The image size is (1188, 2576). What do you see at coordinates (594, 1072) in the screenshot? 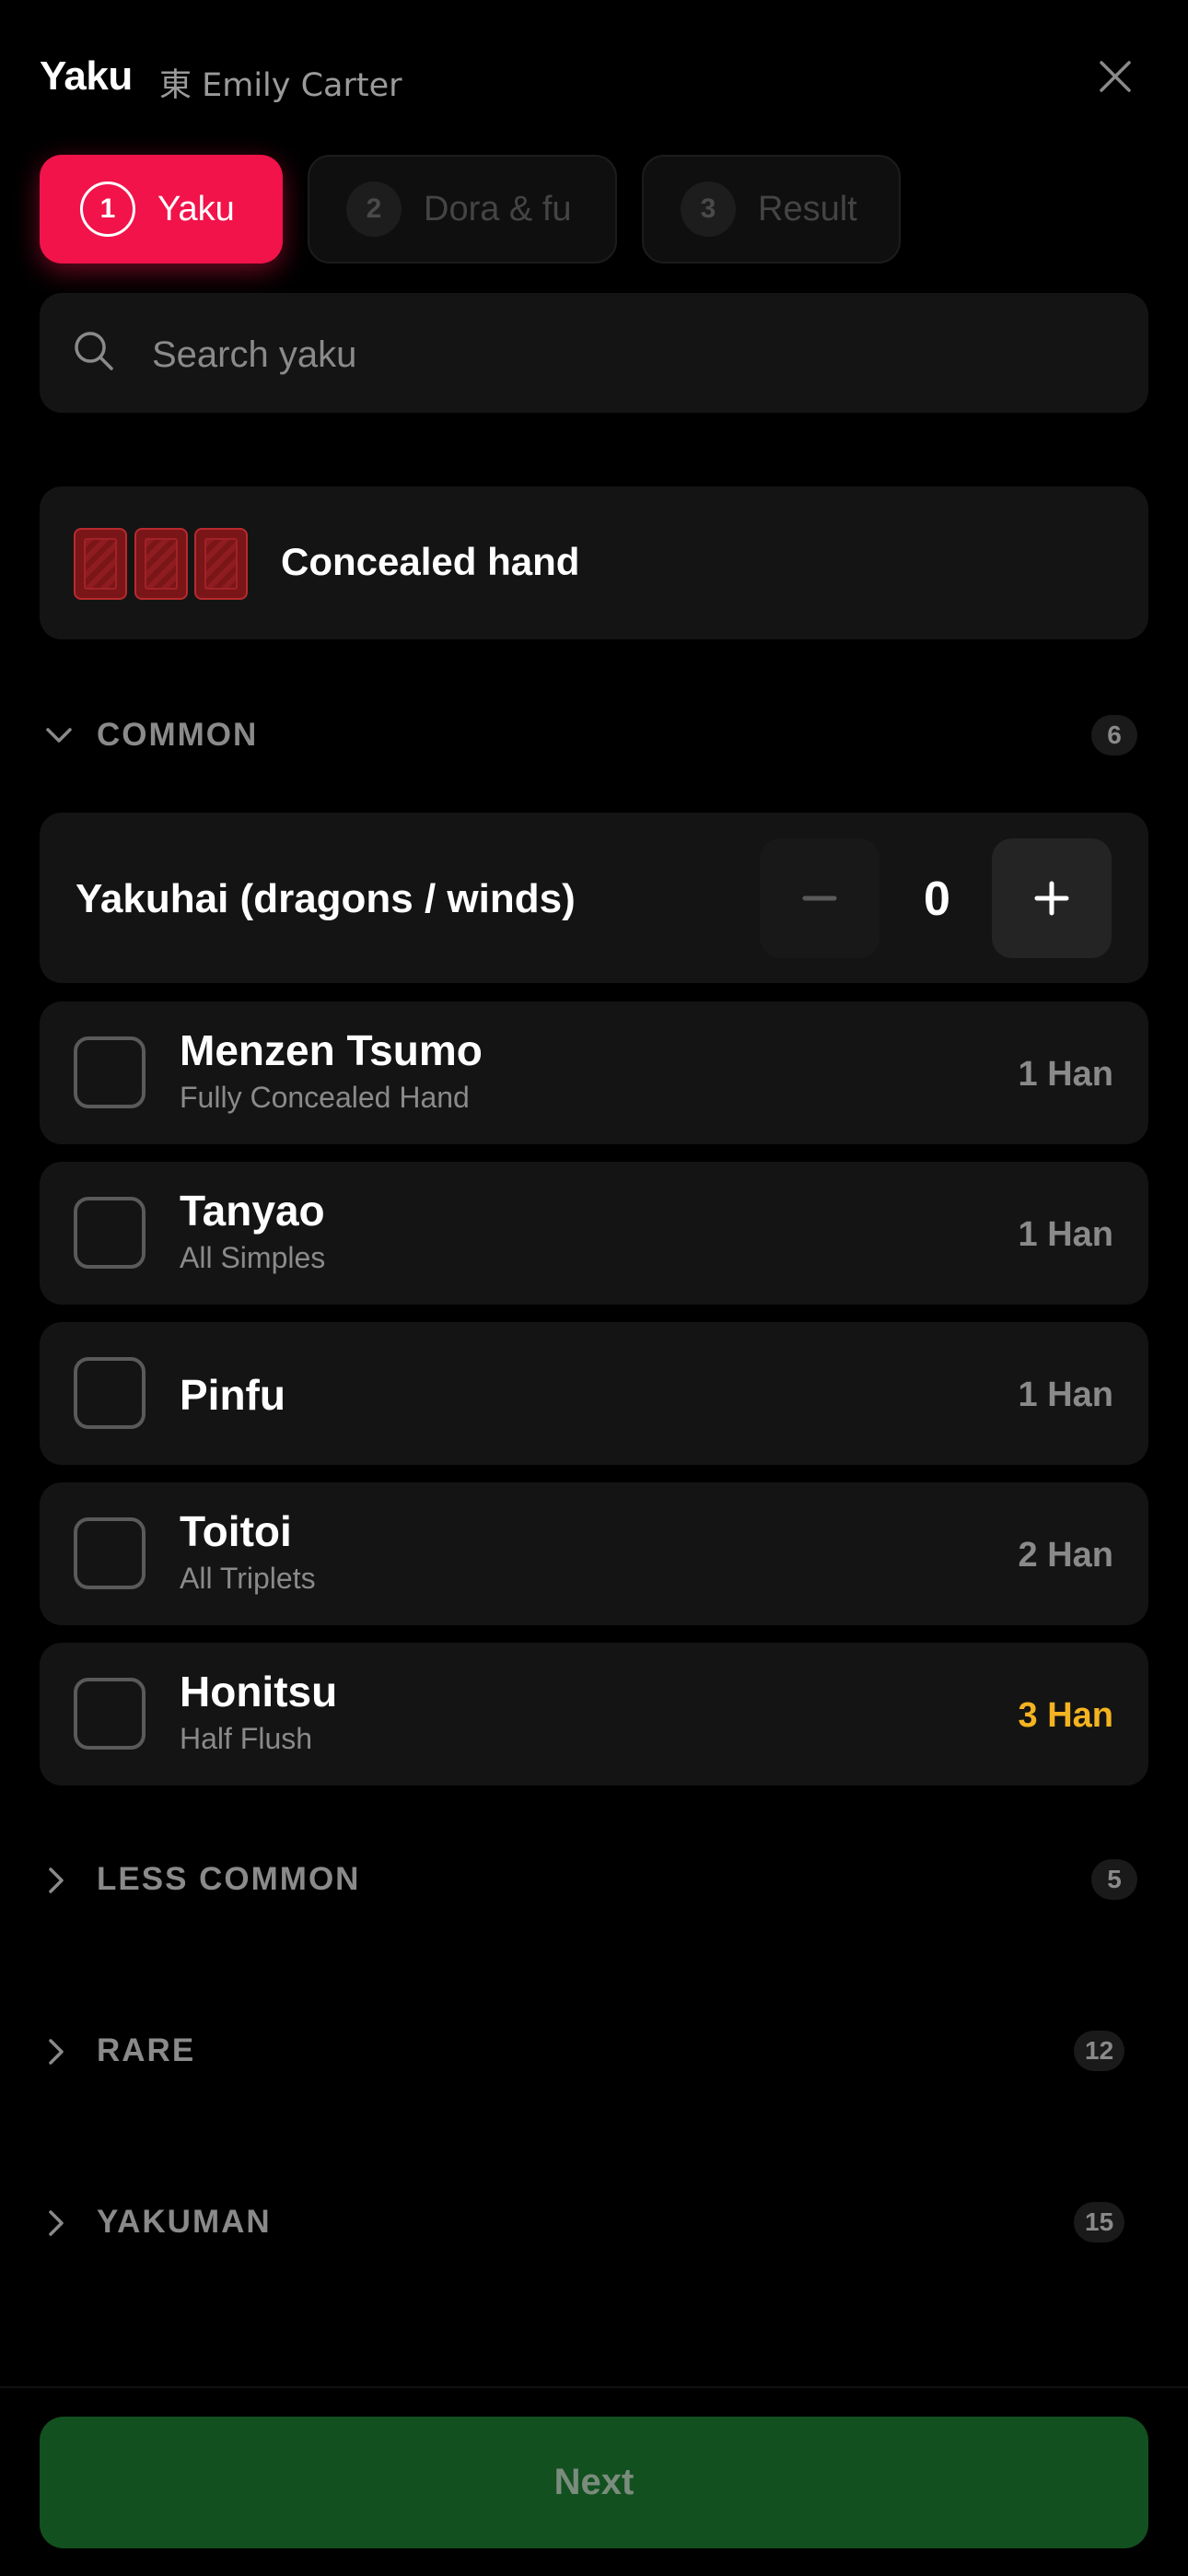
I see `yaku-row-menzen-tsumo: Menzen Tsumo Fully Concealed Hand 1 Han` at bounding box center [594, 1072].